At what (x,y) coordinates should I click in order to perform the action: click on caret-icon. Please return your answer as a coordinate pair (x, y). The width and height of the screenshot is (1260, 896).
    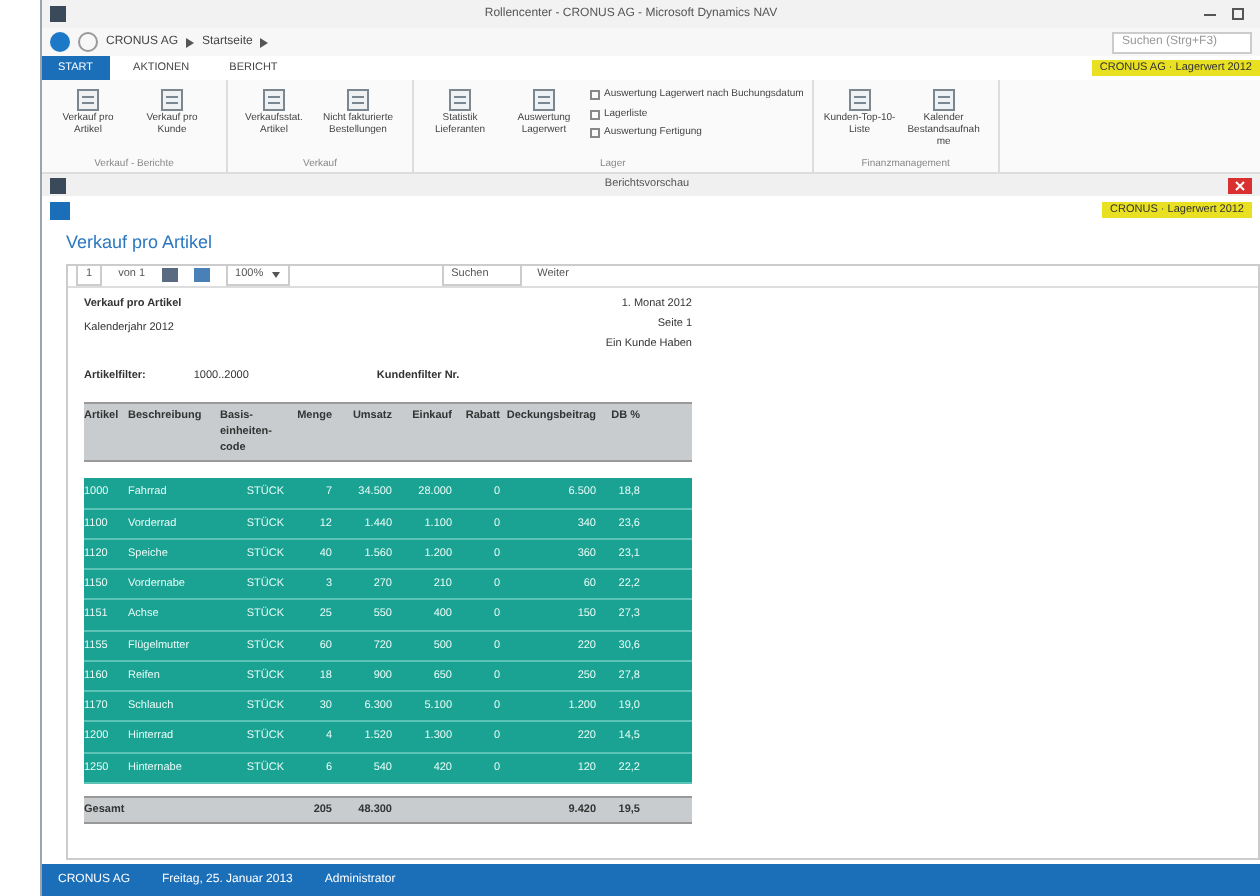
    Looking at the image, I should click on (275, 275).